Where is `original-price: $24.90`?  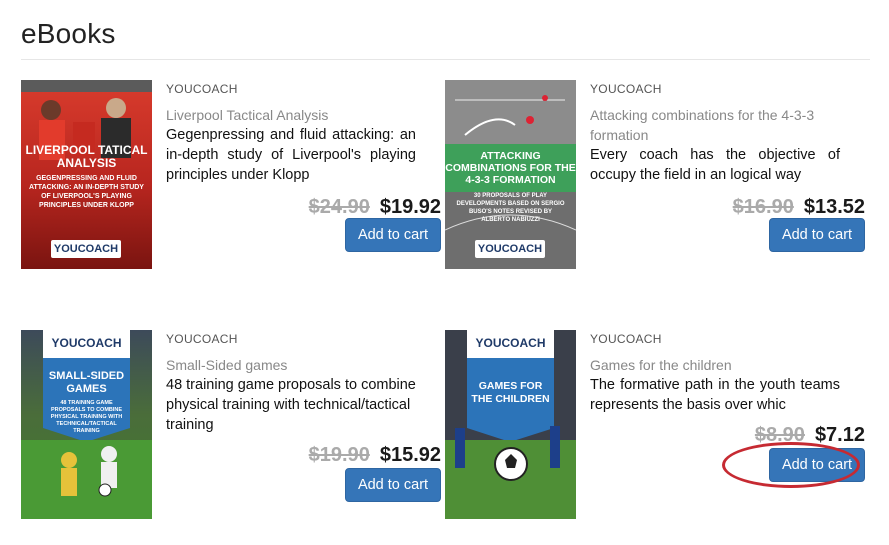 original-price: $24.90 is located at coordinates (339, 207).